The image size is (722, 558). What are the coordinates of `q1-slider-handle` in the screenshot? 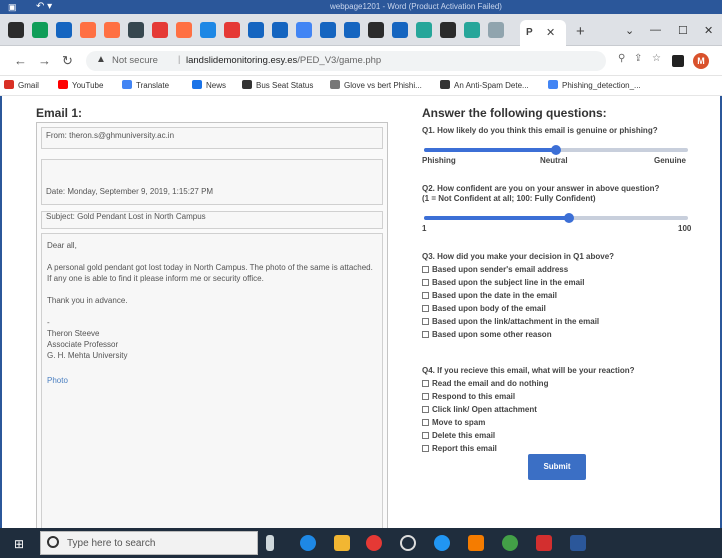 It's located at (556, 150).